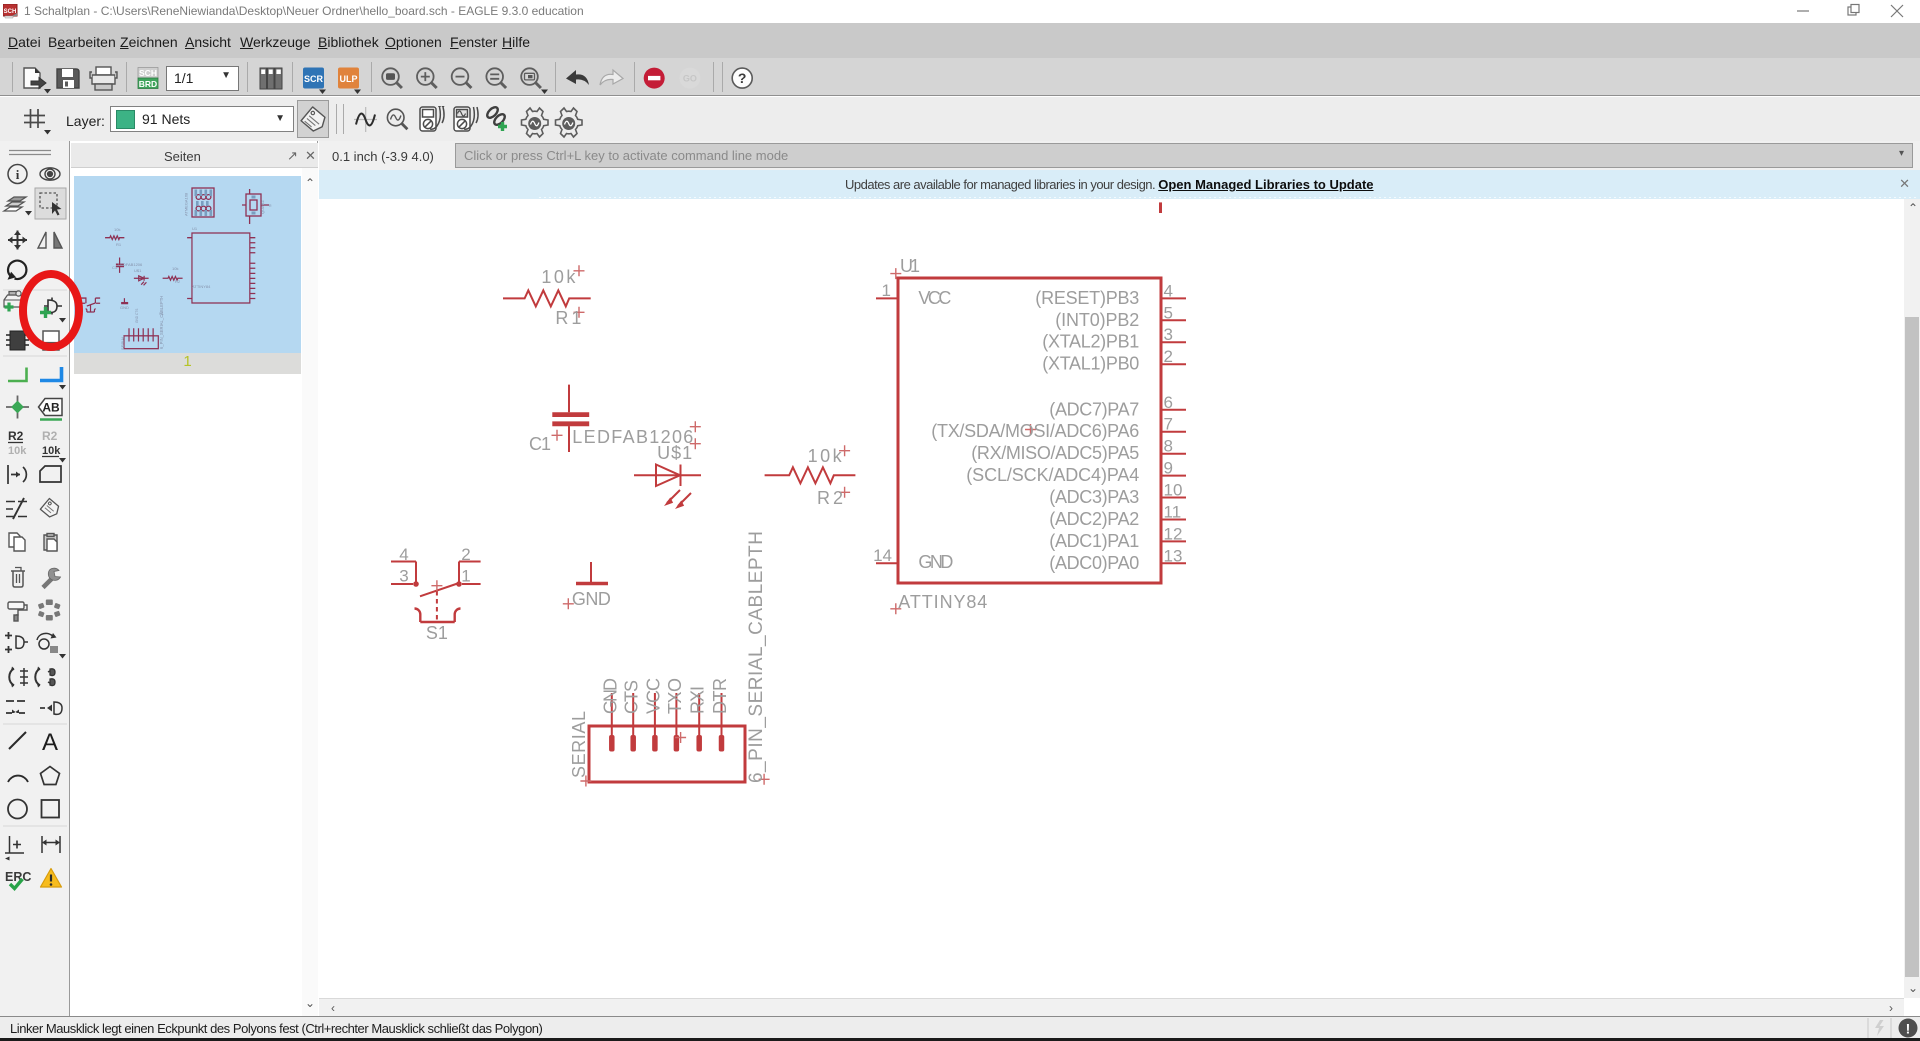 This screenshot has height=1041, width=1920. Describe the element at coordinates (137, 316) in the screenshot. I see `svg-text: GND CTS` at that location.